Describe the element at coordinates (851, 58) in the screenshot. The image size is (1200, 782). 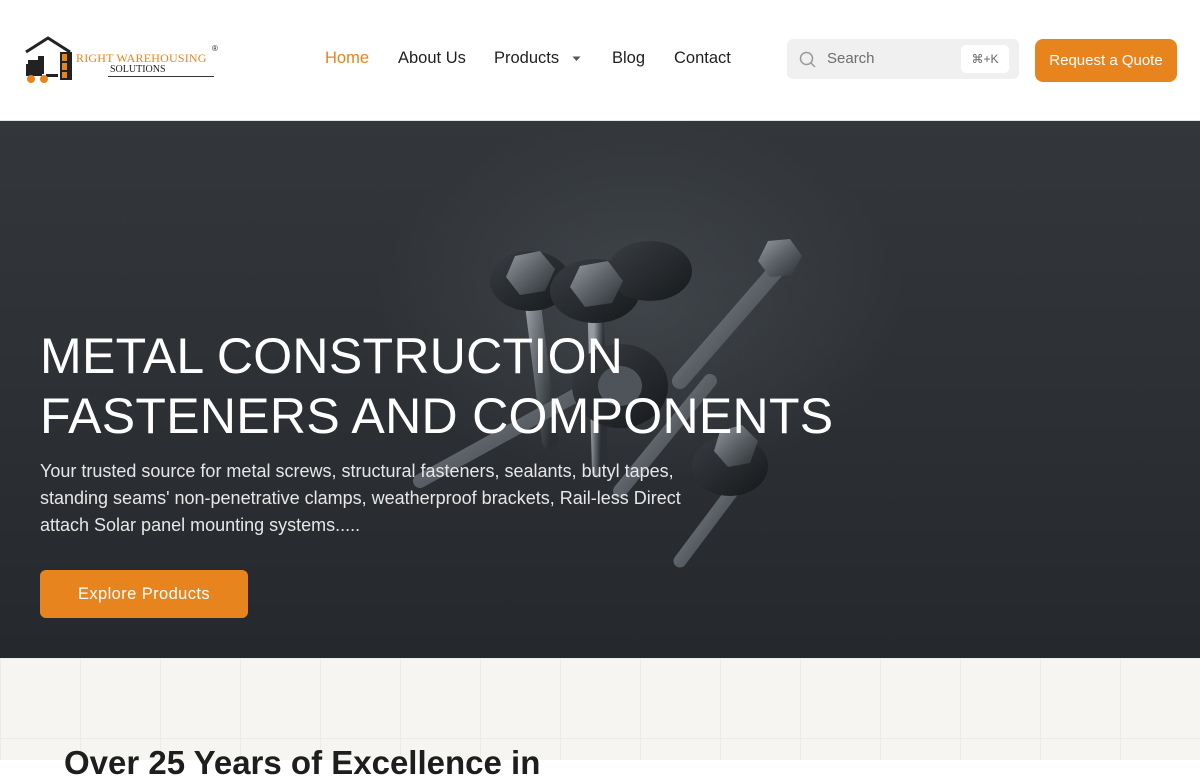
I see `search-placeholder: Search` at that location.